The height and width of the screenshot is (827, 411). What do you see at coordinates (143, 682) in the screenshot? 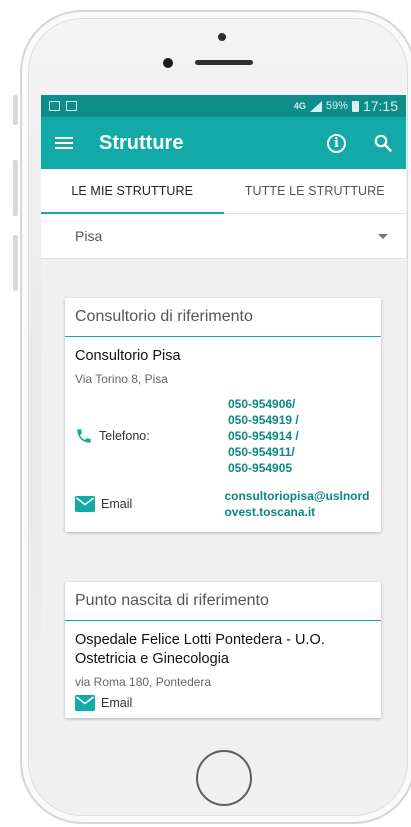
I see `facility-address: via Roma 180, Pontedera` at bounding box center [143, 682].